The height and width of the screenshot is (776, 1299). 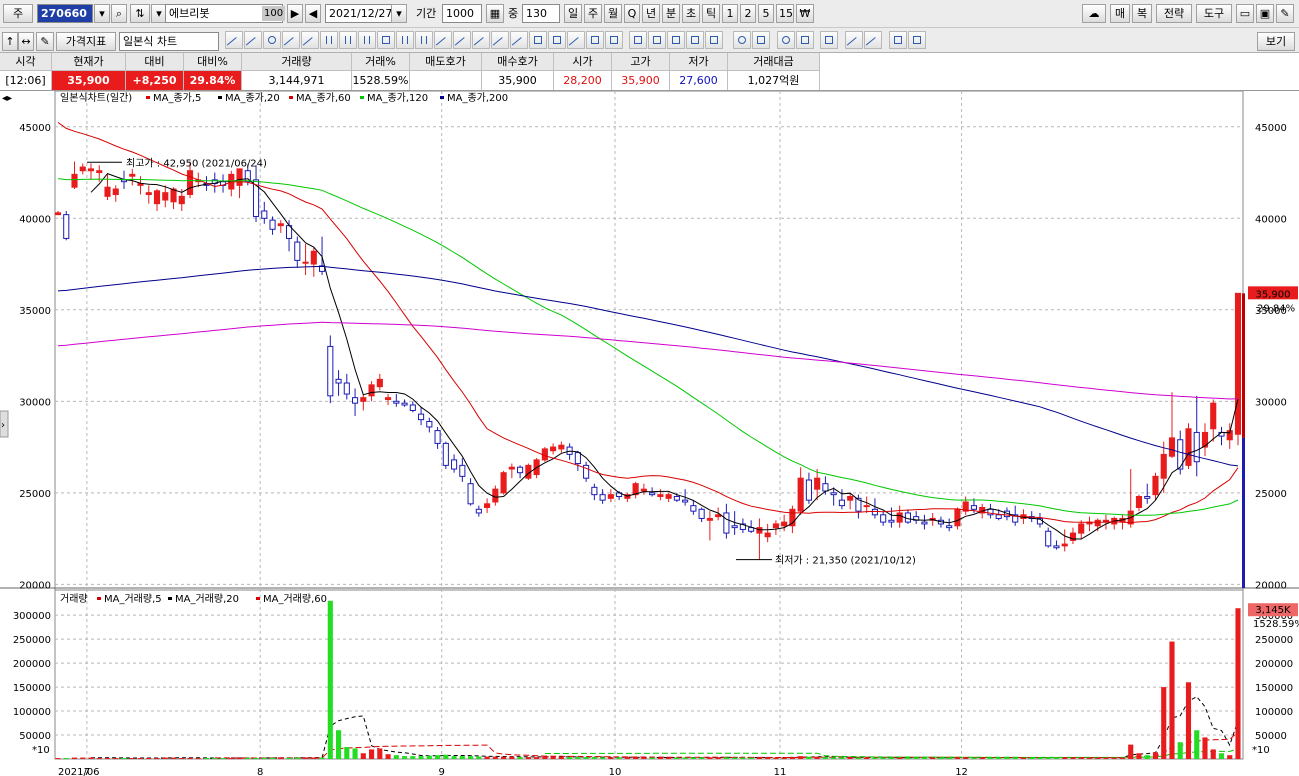 I want to click on grid-icon: ▦, so click(x=495, y=13).